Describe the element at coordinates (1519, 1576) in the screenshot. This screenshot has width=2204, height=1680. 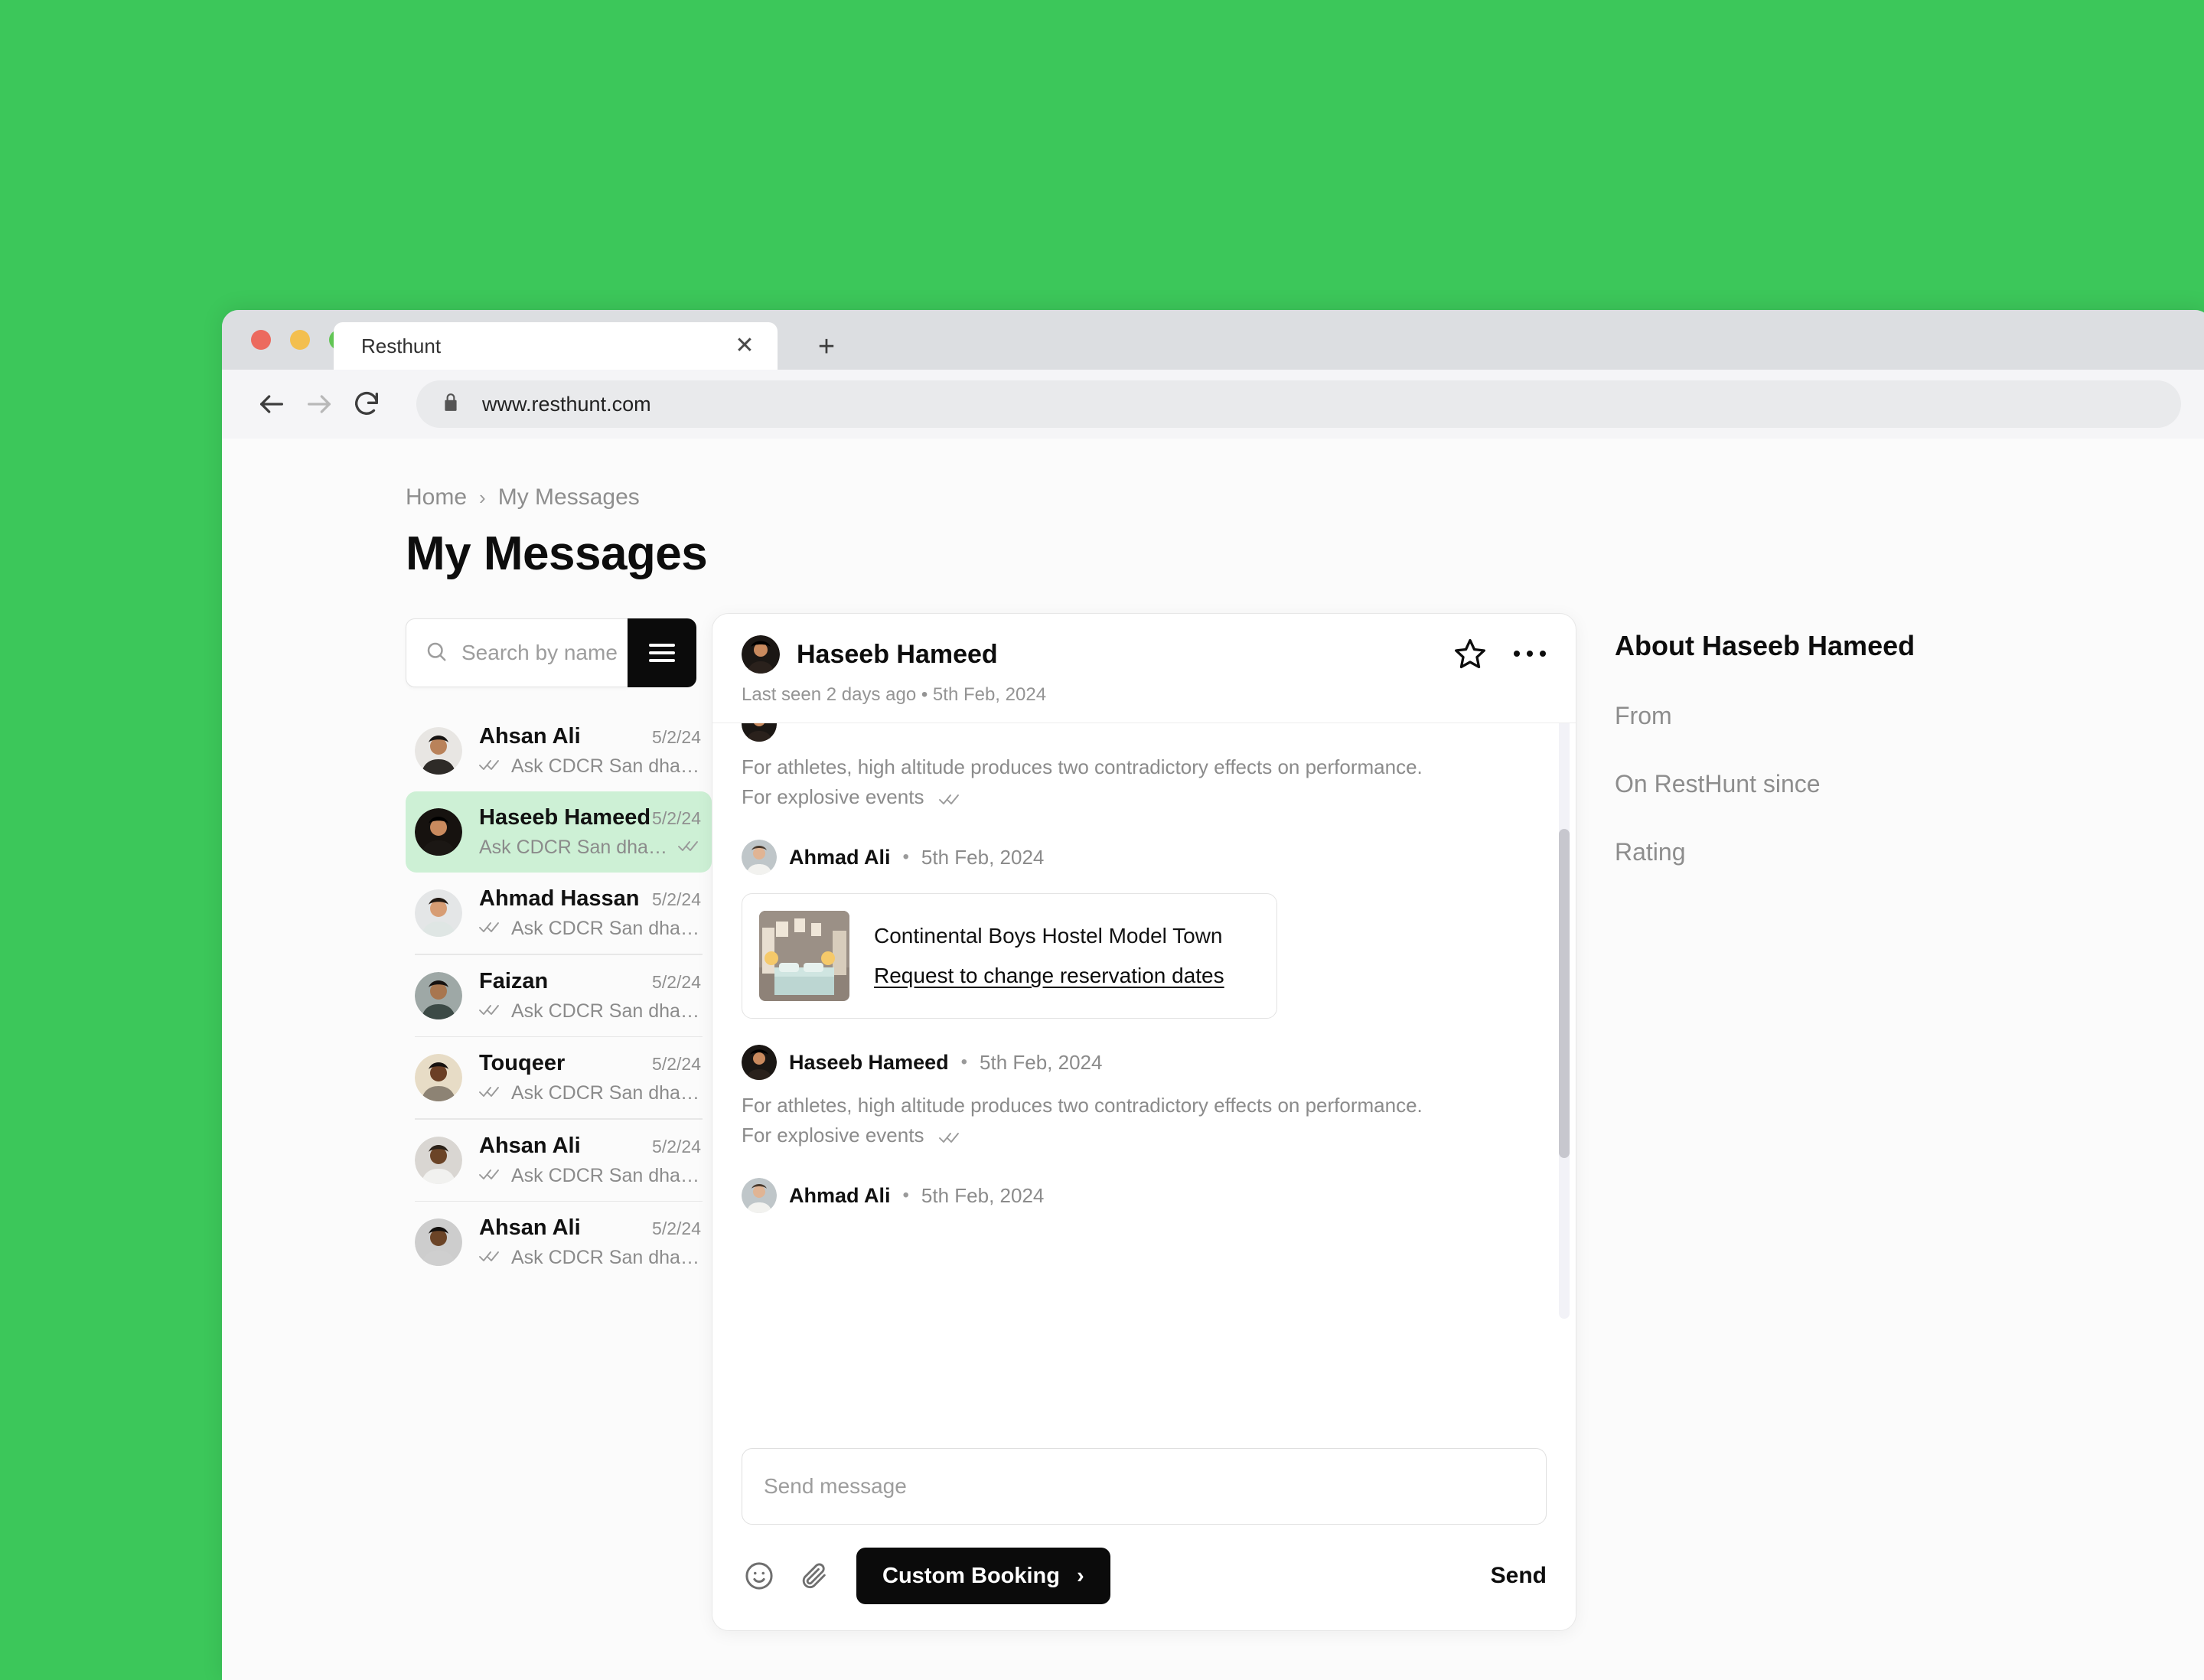
I see `send-button: Send` at that location.